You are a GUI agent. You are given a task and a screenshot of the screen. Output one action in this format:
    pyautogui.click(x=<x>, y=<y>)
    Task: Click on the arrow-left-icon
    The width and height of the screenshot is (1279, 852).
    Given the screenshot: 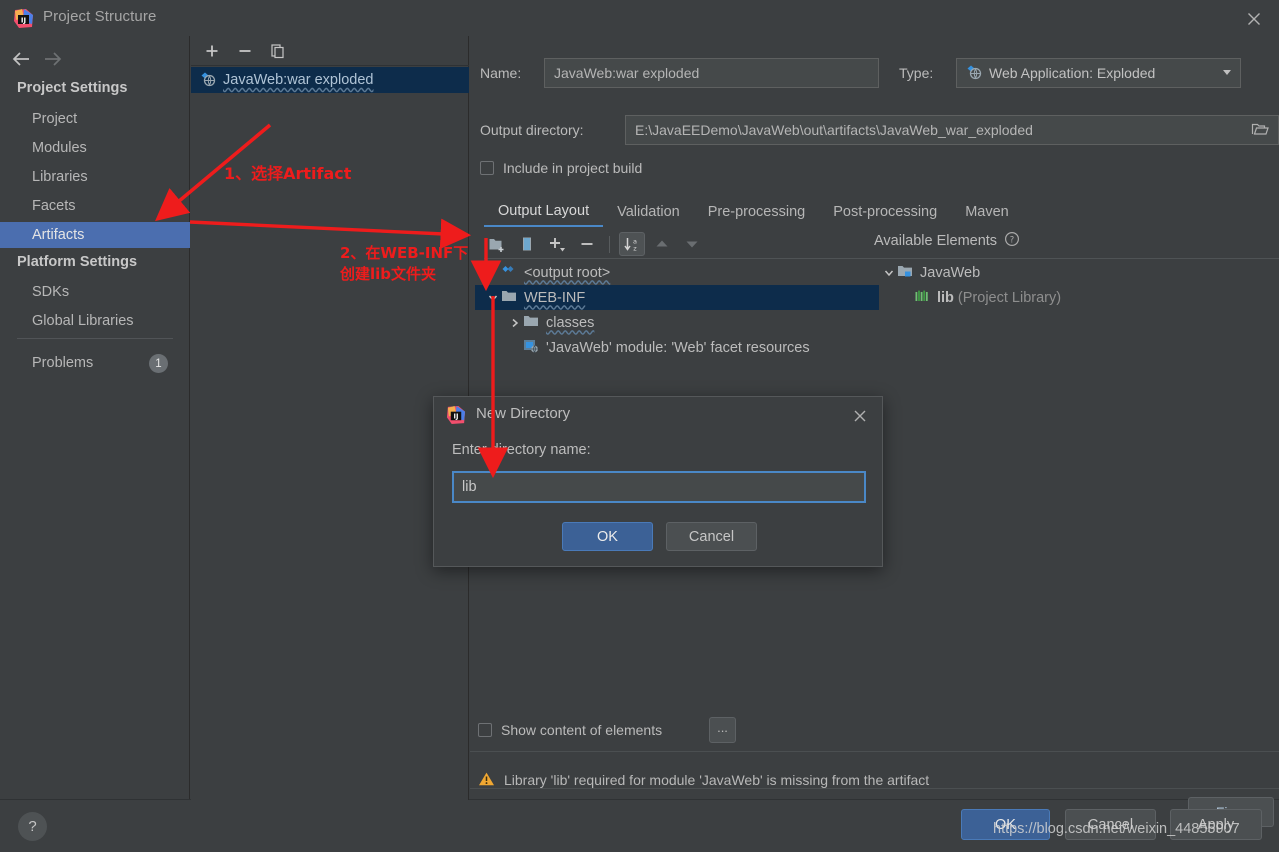 What is the action you would take?
    pyautogui.click(x=22, y=59)
    